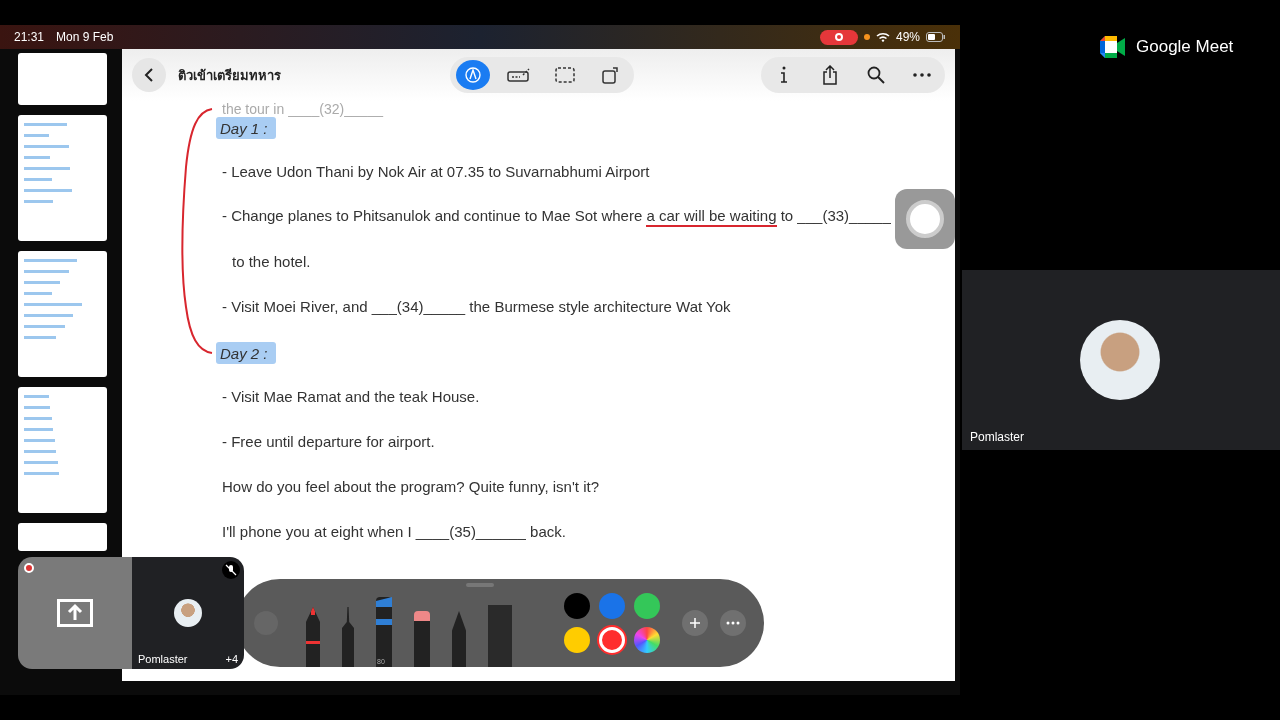 The image size is (1280, 720). I want to click on document-text: - Visit Mae Ramat and the teak House., so click(351, 397).